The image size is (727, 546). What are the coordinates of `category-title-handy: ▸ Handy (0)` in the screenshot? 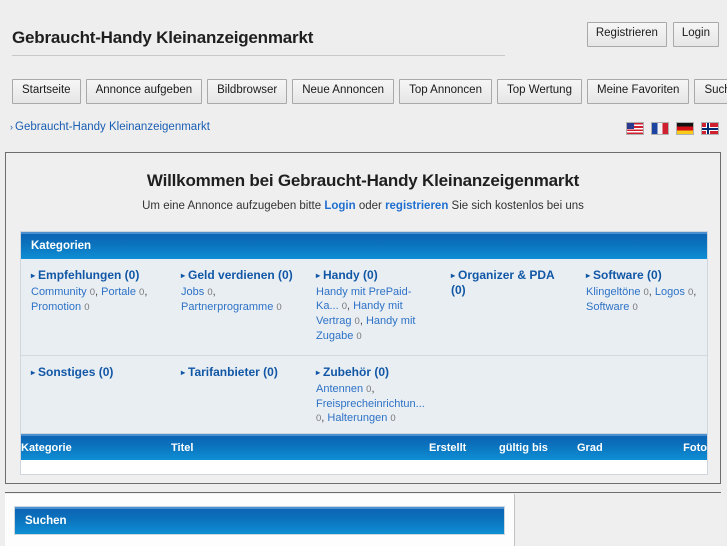 It's located at (374, 275).